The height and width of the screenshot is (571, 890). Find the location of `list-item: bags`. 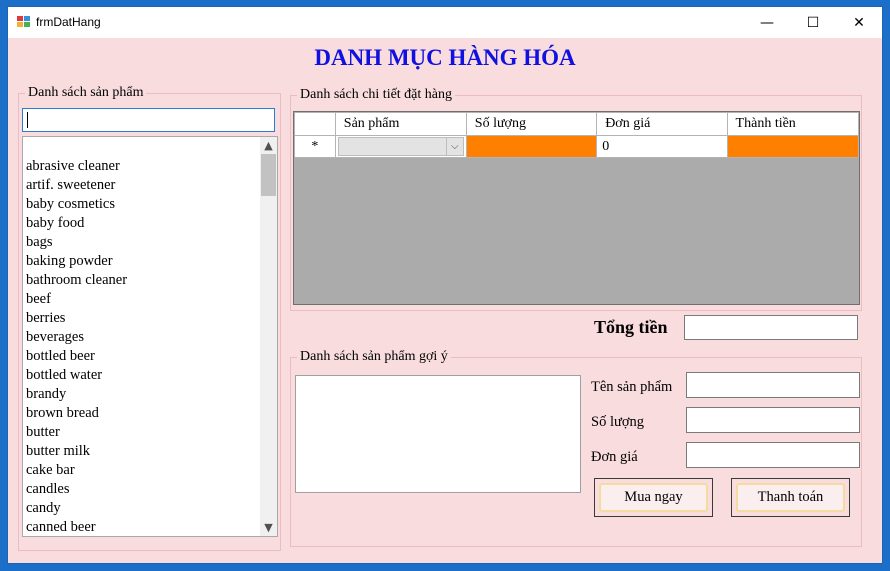

list-item: bags is located at coordinates (76, 242).